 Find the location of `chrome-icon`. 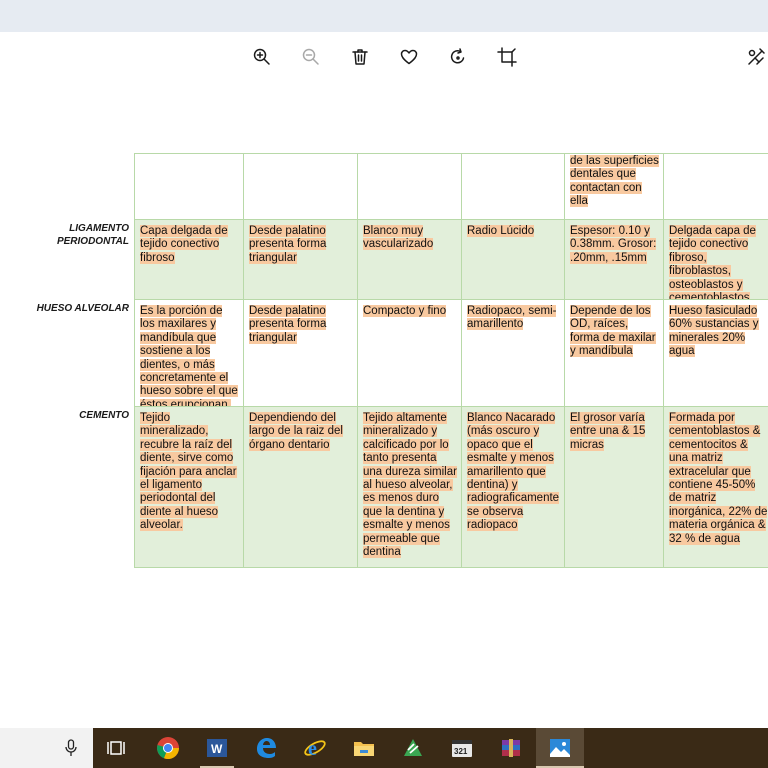

chrome-icon is located at coordinates (168, 748).